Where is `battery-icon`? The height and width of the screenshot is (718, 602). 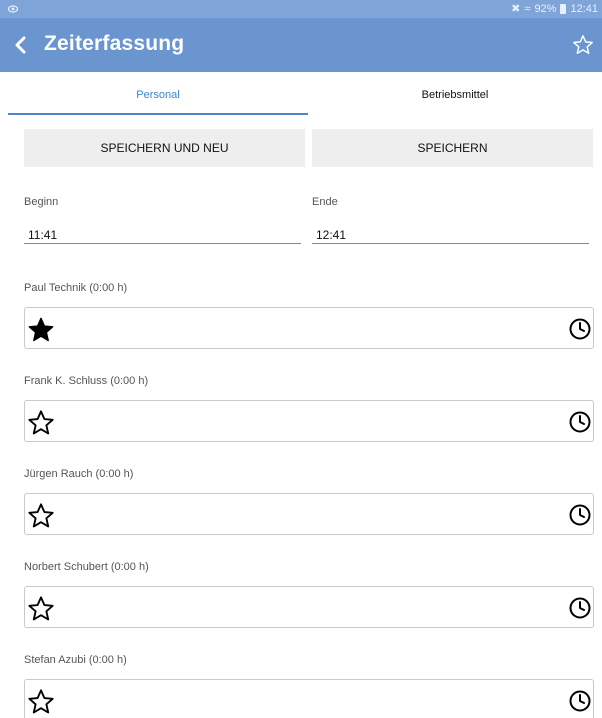
battery-icon is located at coordinates (563, 8).